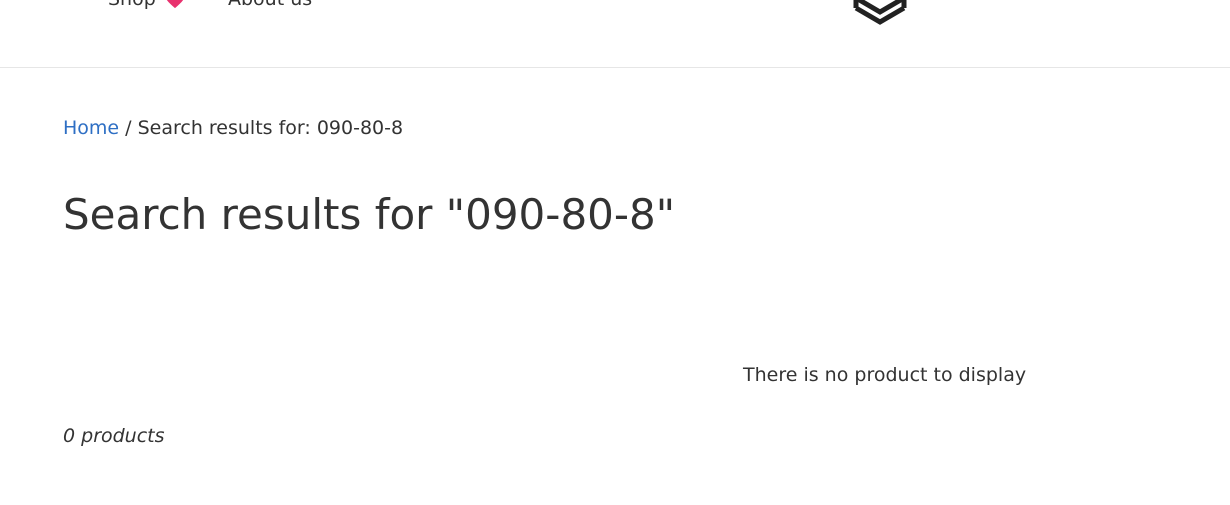  I want to click on nav-shop-link: Shop, so click(147, 5).